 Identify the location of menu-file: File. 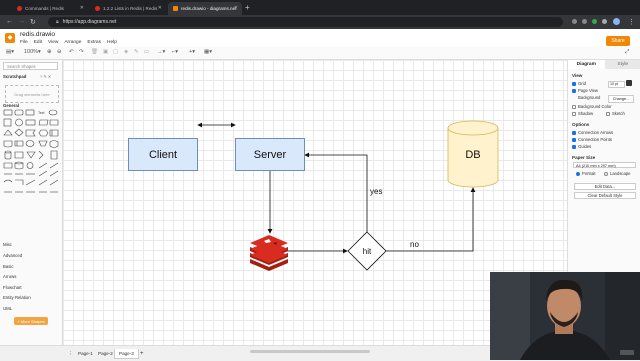
(24, 42).